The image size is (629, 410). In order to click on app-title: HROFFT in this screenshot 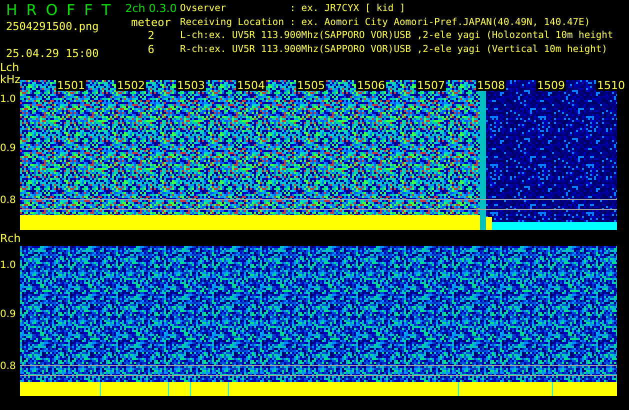, I will do `click(63, 10)`.